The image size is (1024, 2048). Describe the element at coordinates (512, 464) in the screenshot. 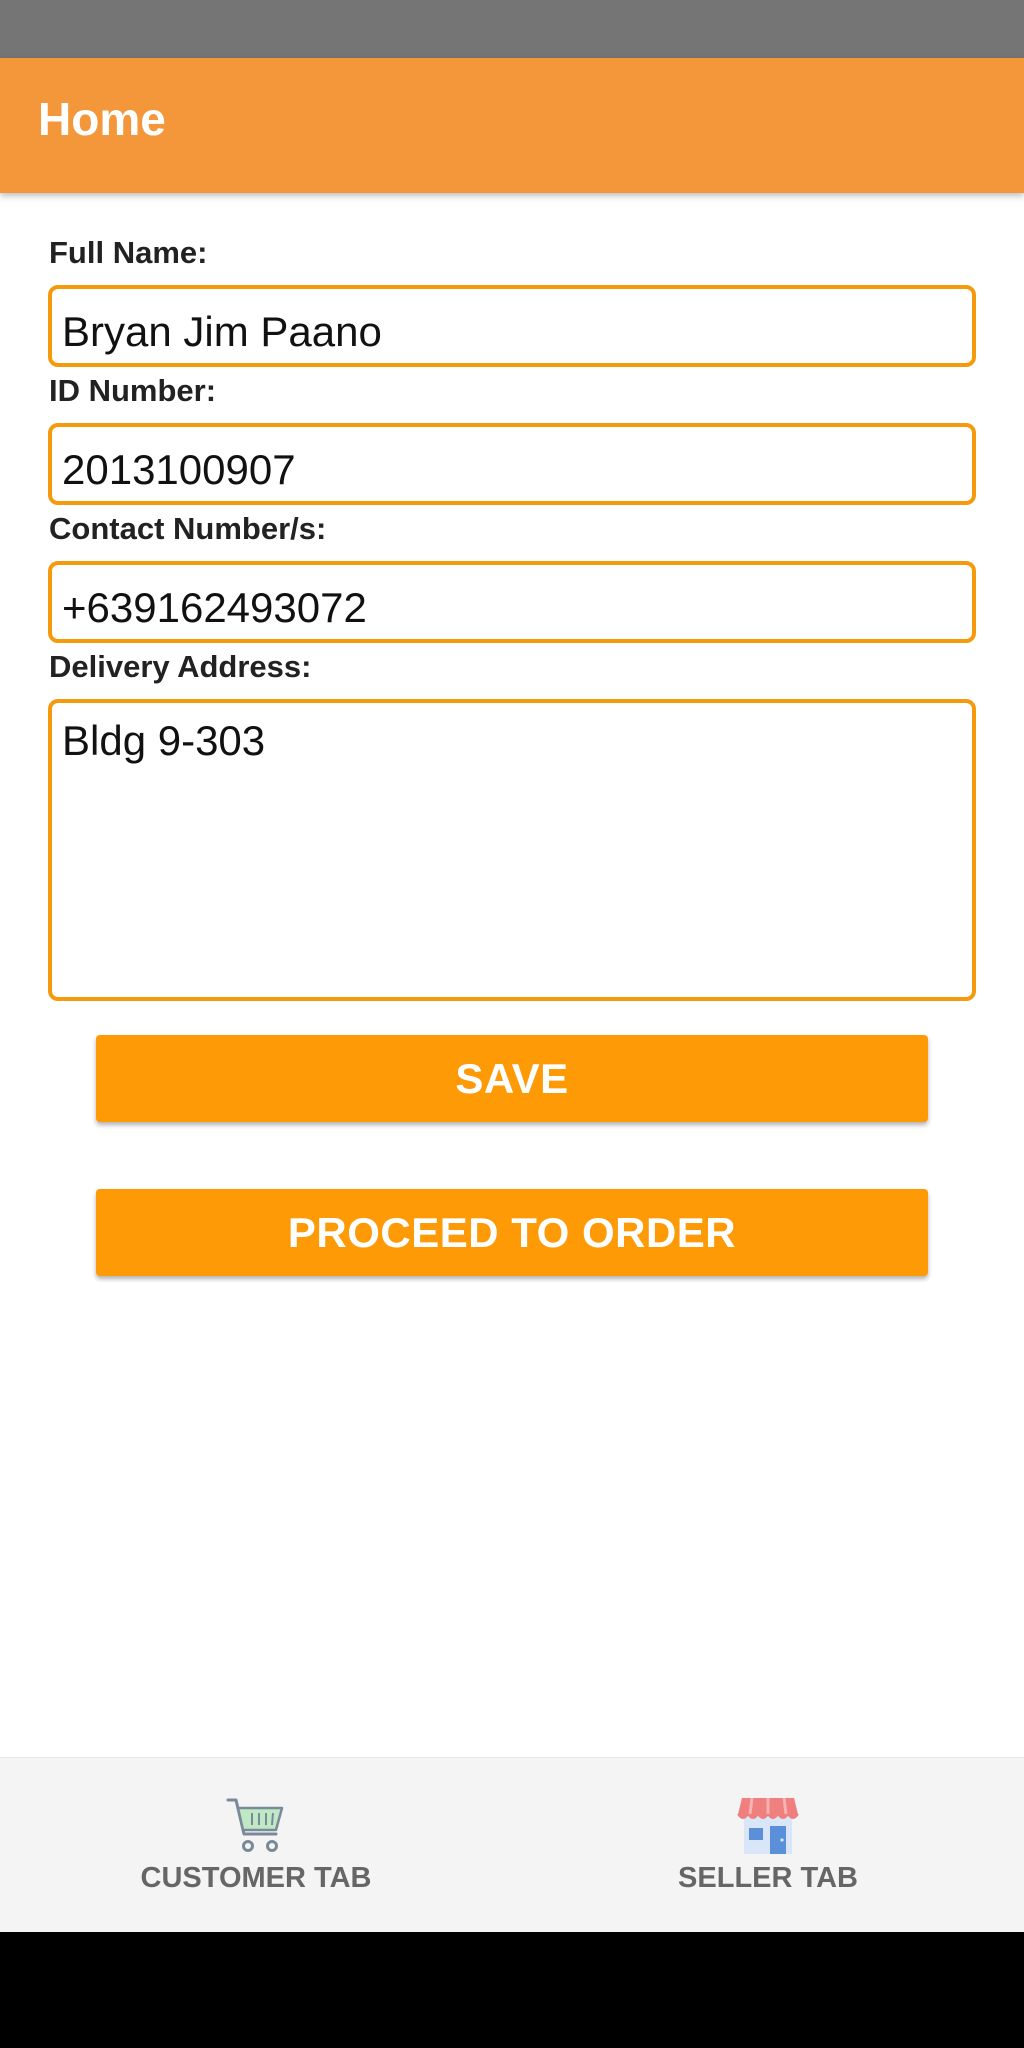

I see `id-number-input` at that location.